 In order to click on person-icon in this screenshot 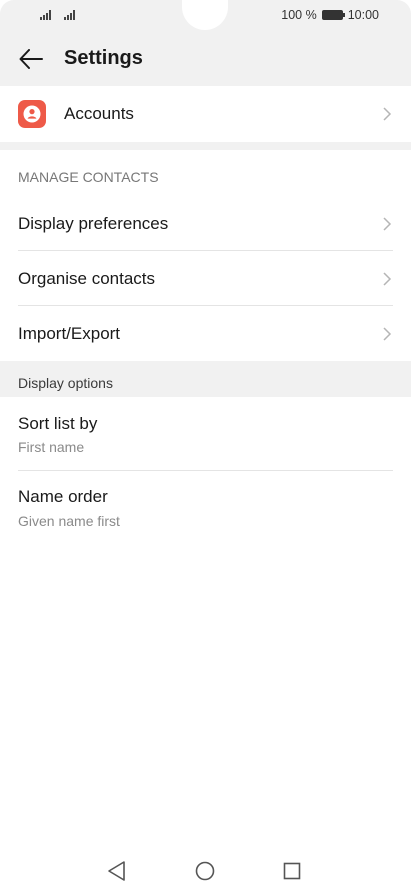, I will do `click(32, 114)`.